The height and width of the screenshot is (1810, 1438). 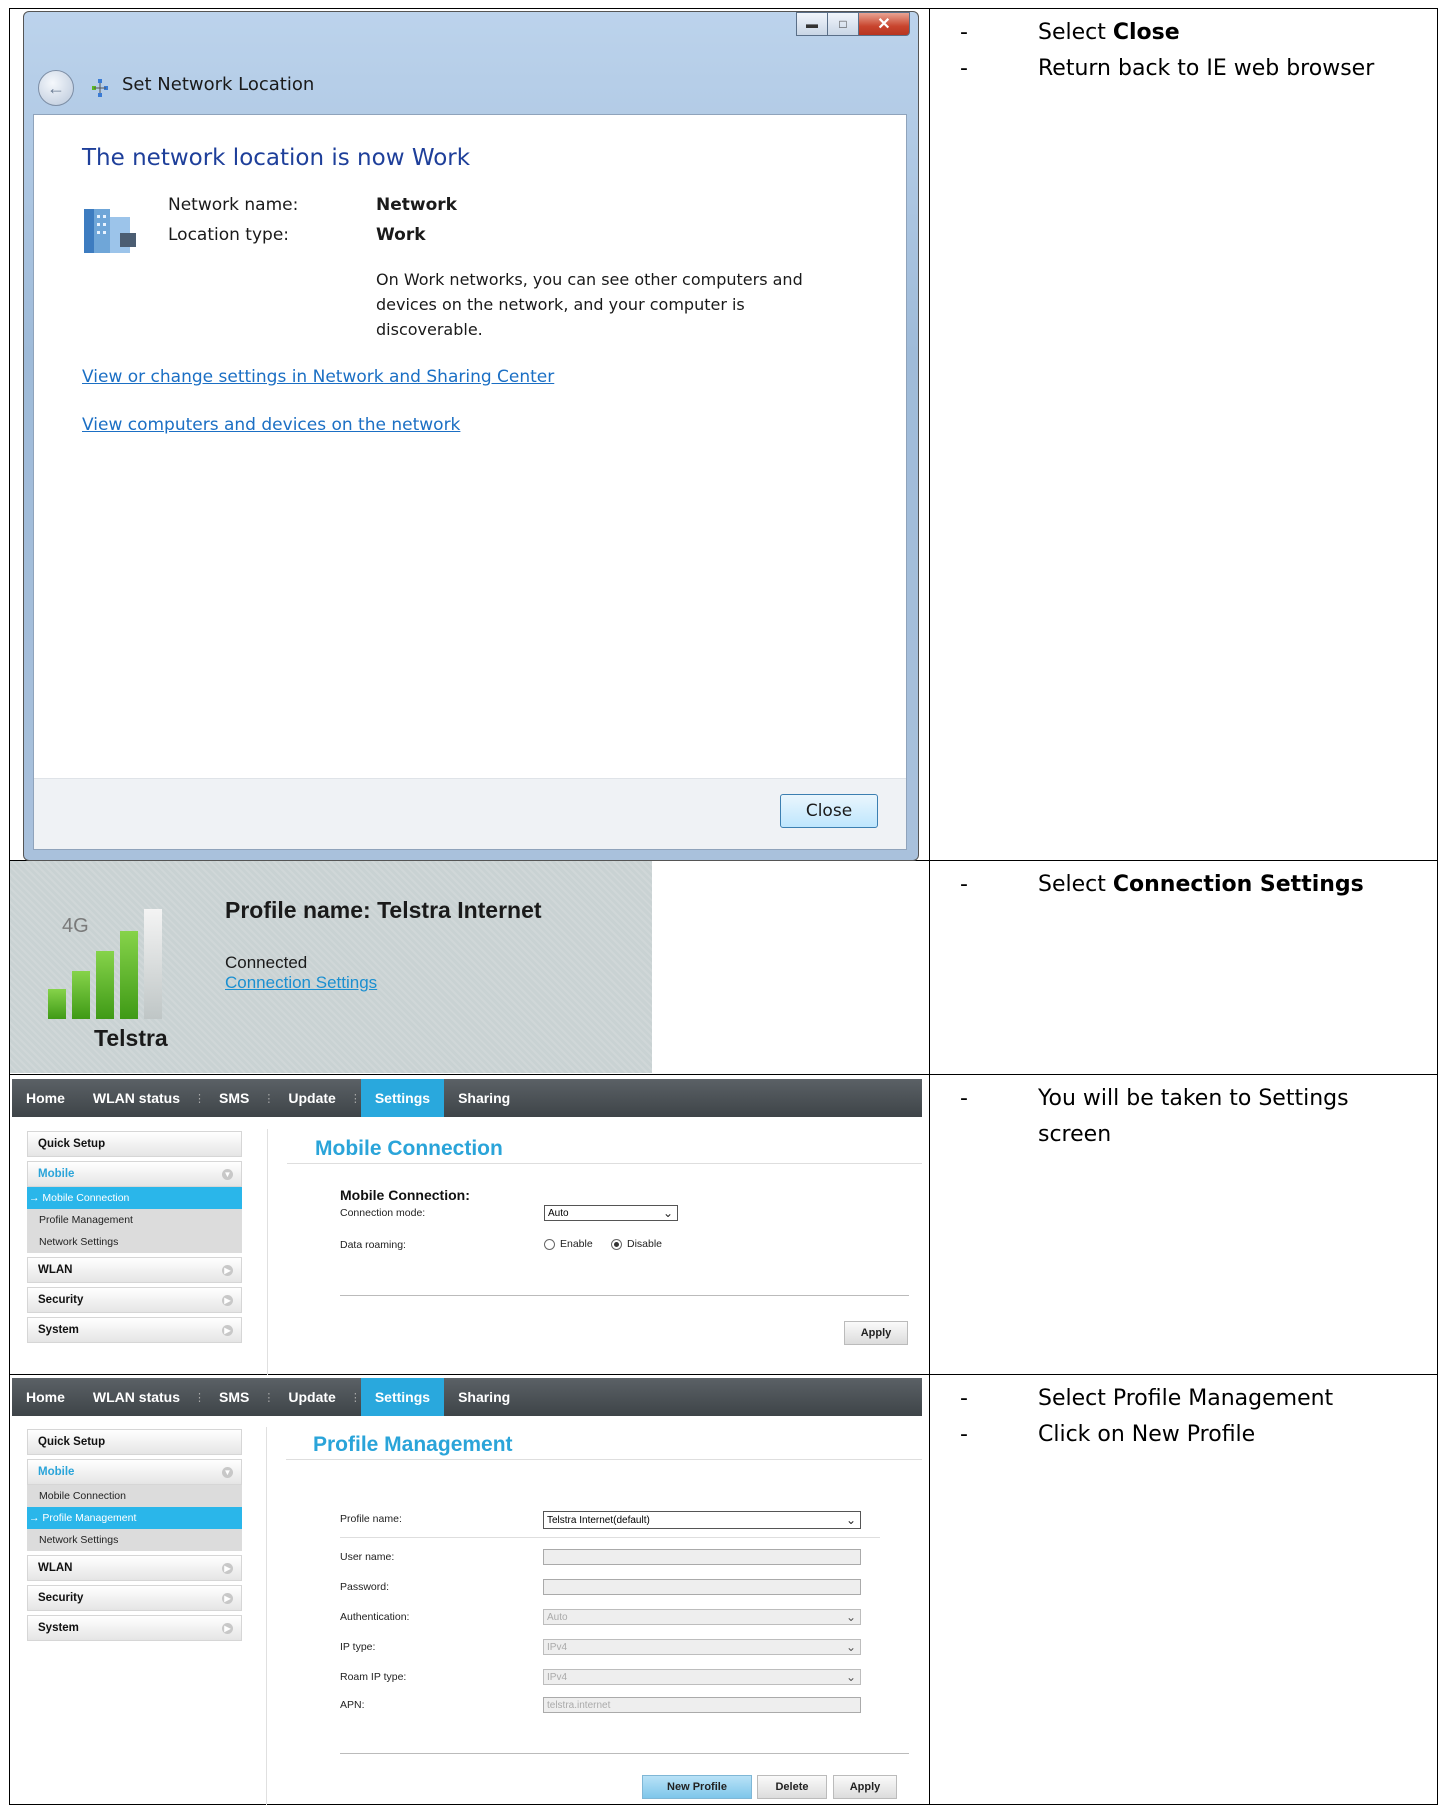 What do you see at coordinates (110, 231) in the screenshot?
I see `work-building-icon` at bounding box center [110, 231].